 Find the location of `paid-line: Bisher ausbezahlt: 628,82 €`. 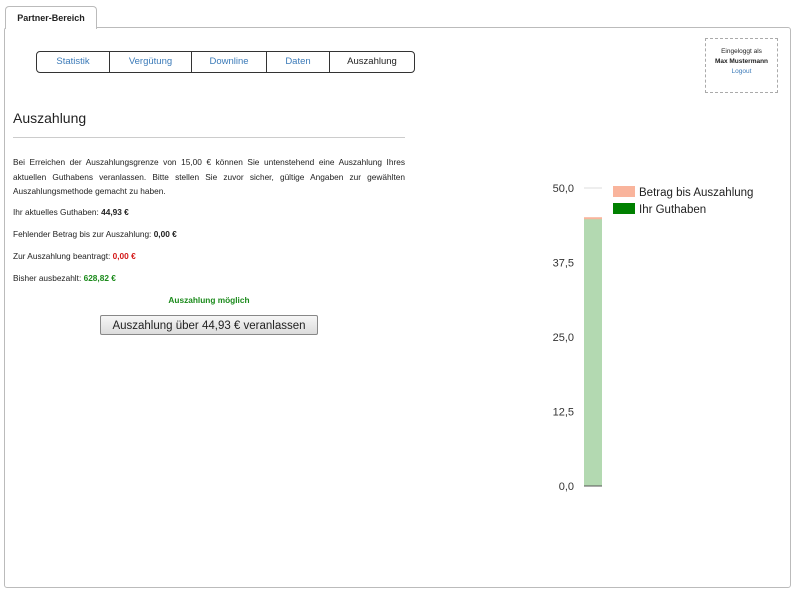

paid-line: Bisher ausbezahlt: 628,82 € is located at coordinates (64, 278).